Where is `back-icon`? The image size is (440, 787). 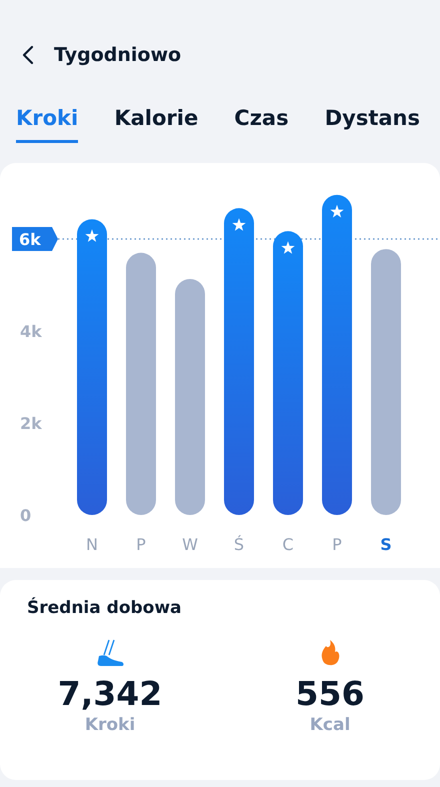
back-icon is located at coordinates (28, 55).